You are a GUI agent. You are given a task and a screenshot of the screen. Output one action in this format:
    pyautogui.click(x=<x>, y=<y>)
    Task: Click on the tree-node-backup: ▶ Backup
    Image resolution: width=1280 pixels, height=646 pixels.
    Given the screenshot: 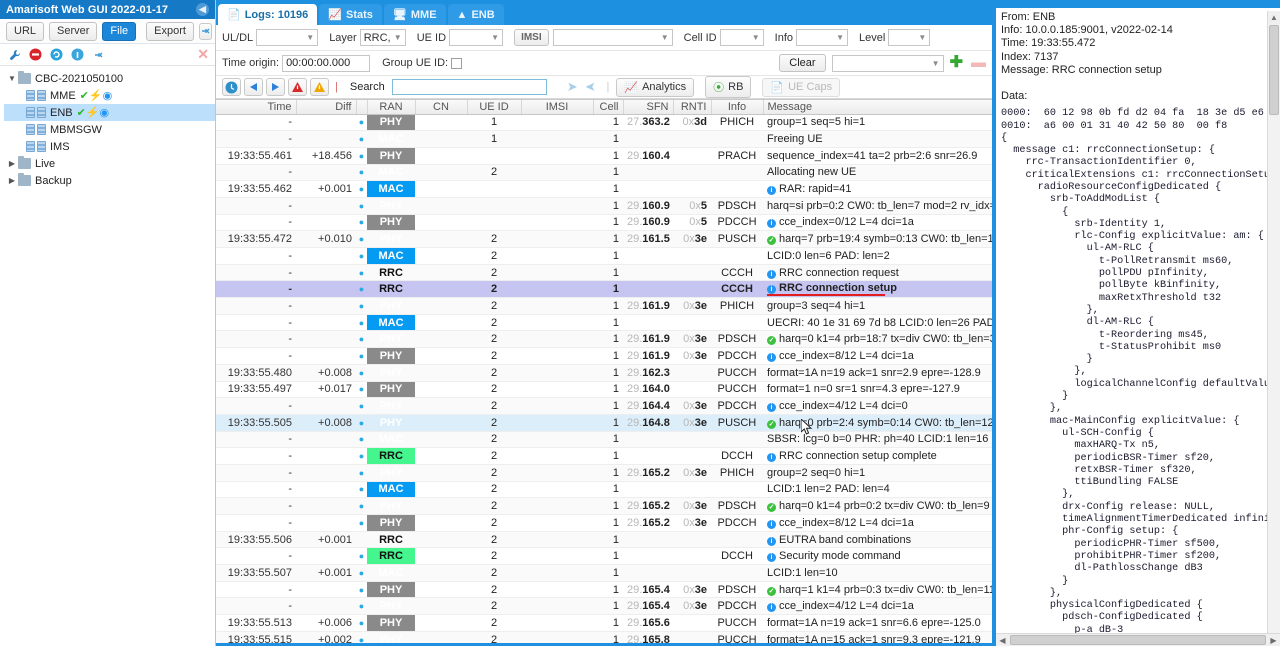 What is the action you would take?
    pyautogui.click(x=109, y=180)
    